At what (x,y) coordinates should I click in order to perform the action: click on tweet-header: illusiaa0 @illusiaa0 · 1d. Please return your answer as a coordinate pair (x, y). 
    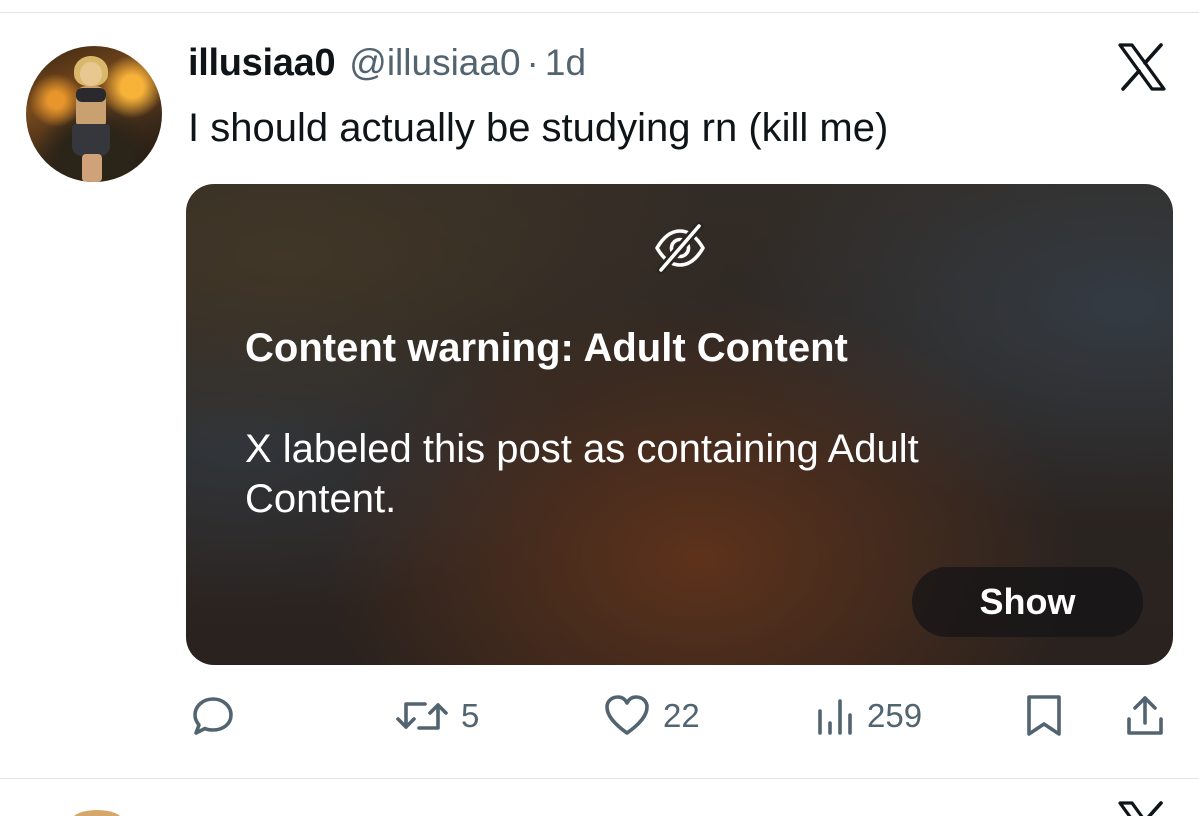
    Looking at the image, I should click on (387, 68).